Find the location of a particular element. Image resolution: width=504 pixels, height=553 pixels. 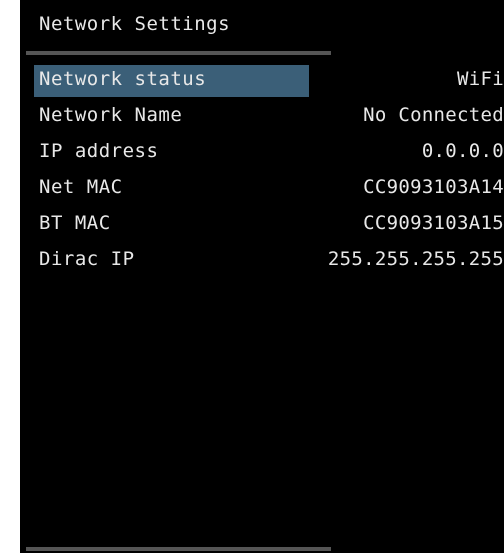

setting-value: CC9093103A15 is located at coordinates (433, 223).